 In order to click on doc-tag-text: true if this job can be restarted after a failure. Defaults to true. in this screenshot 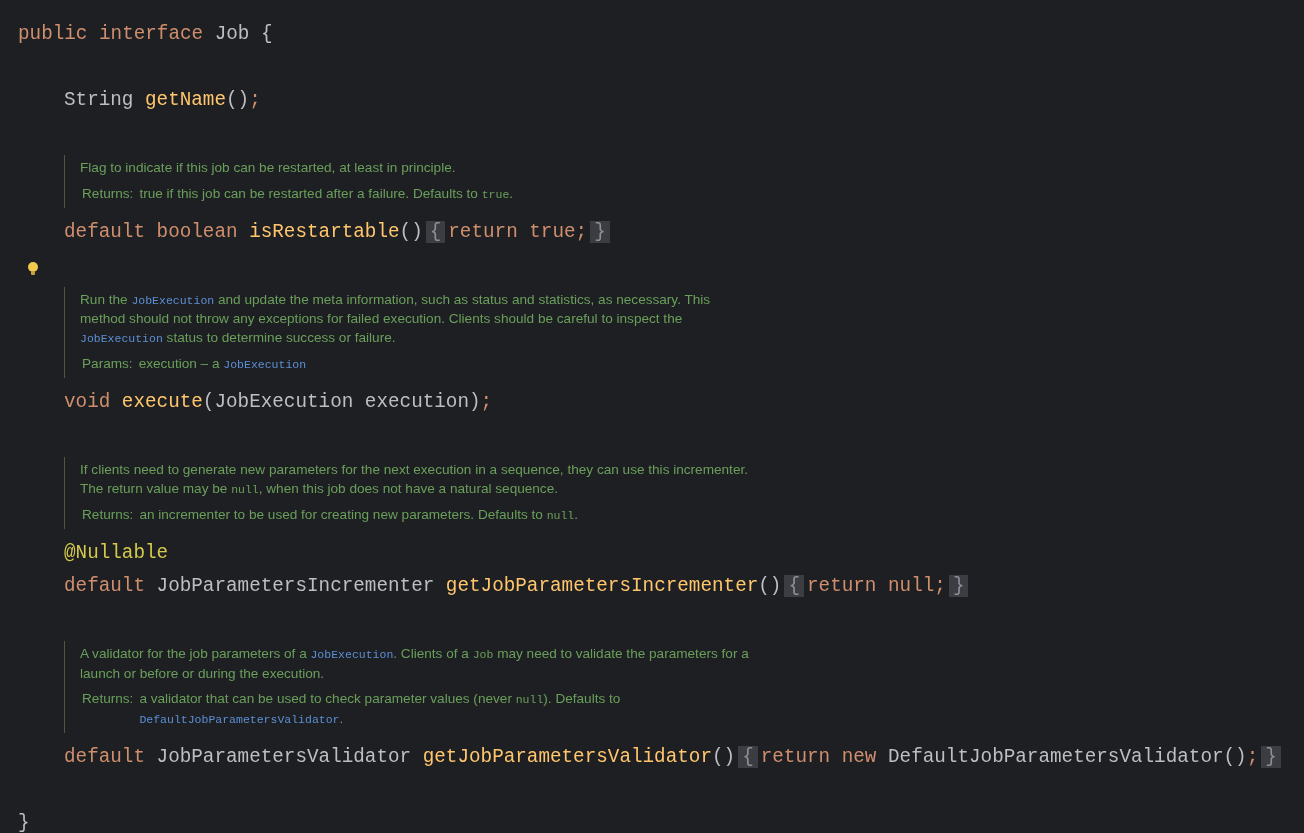, I will do `click(326, 193)`.